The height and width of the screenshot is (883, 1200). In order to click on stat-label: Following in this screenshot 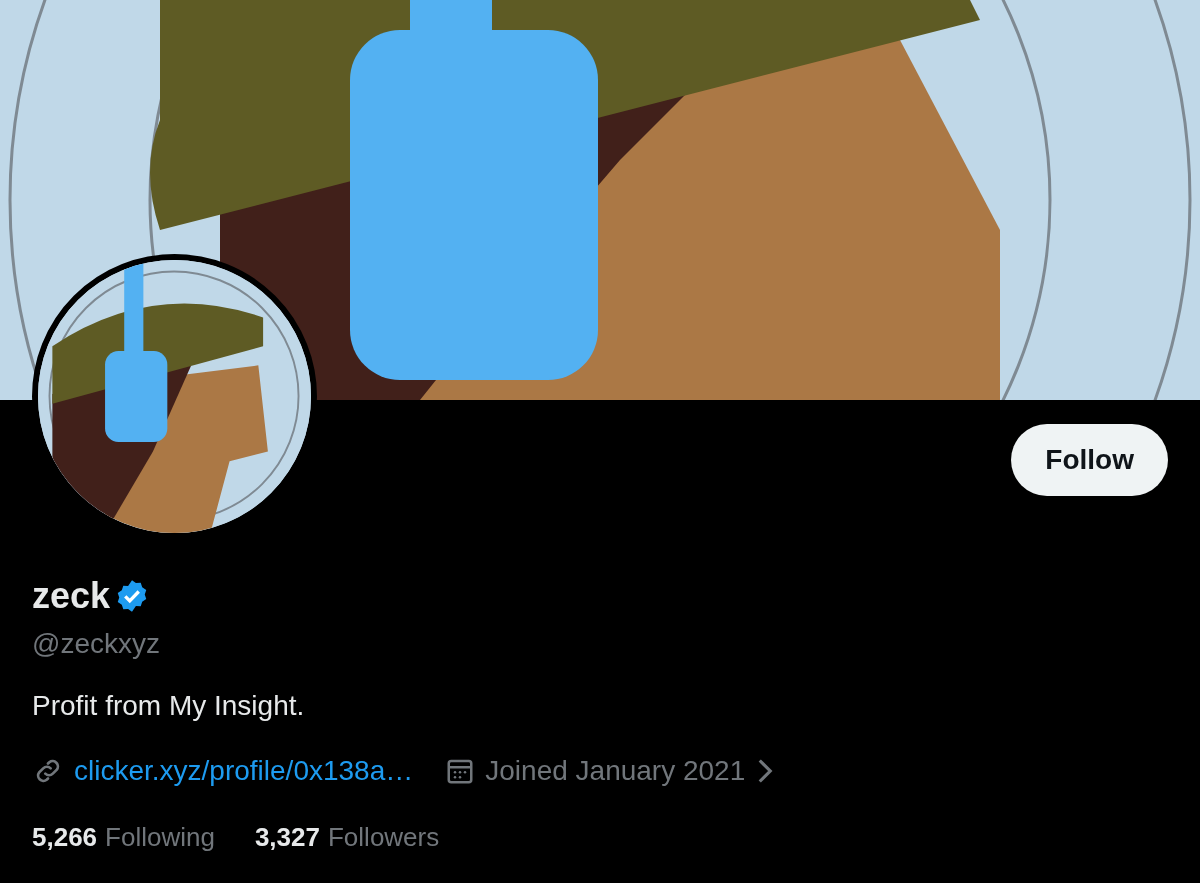, I will do `click(160, 837)`.